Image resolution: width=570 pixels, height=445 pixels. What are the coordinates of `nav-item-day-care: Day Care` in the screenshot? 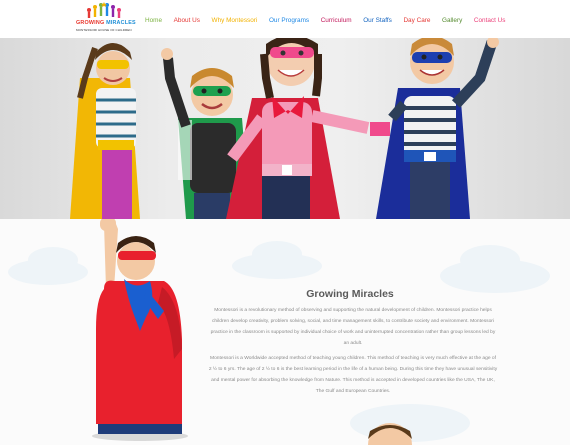 It's located at (416, 20).